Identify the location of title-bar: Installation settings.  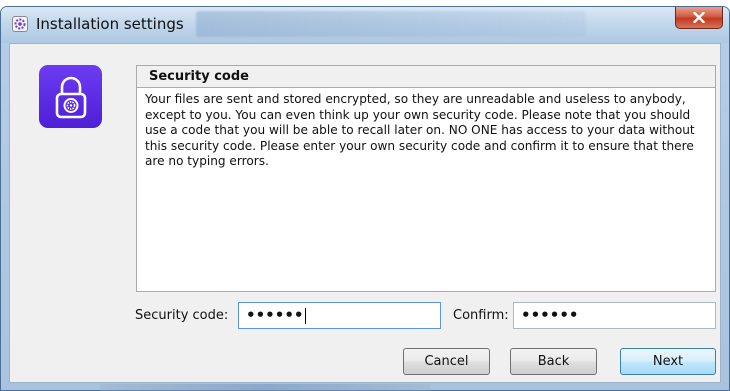
(365, 25).